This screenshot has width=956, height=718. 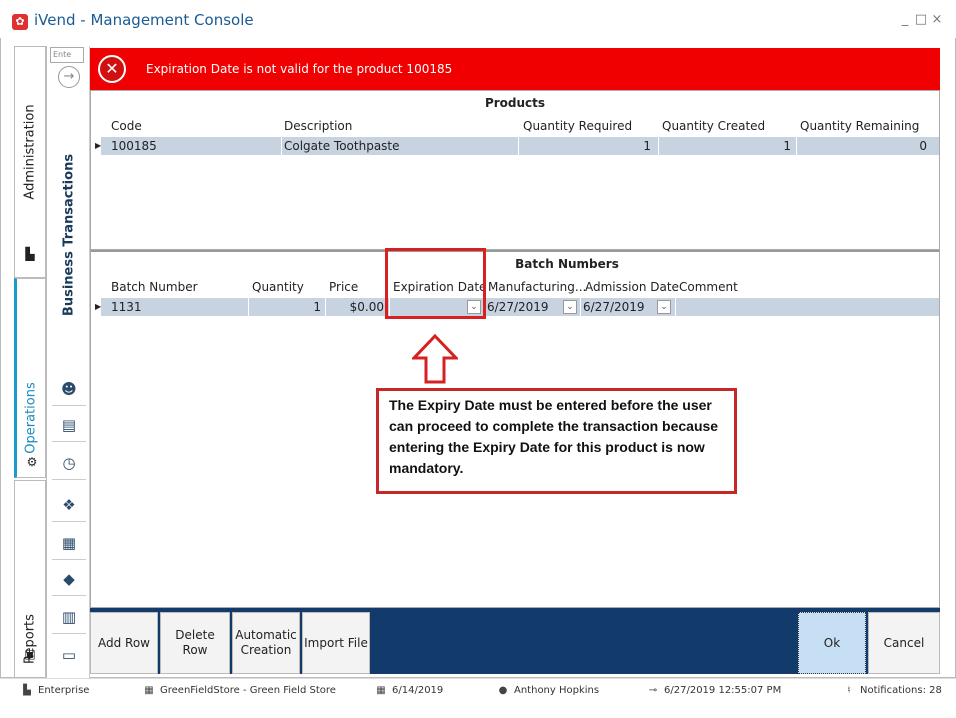 I want to click on col-qty-remaining: Quantity Remaining, so click(x=859, y=126).